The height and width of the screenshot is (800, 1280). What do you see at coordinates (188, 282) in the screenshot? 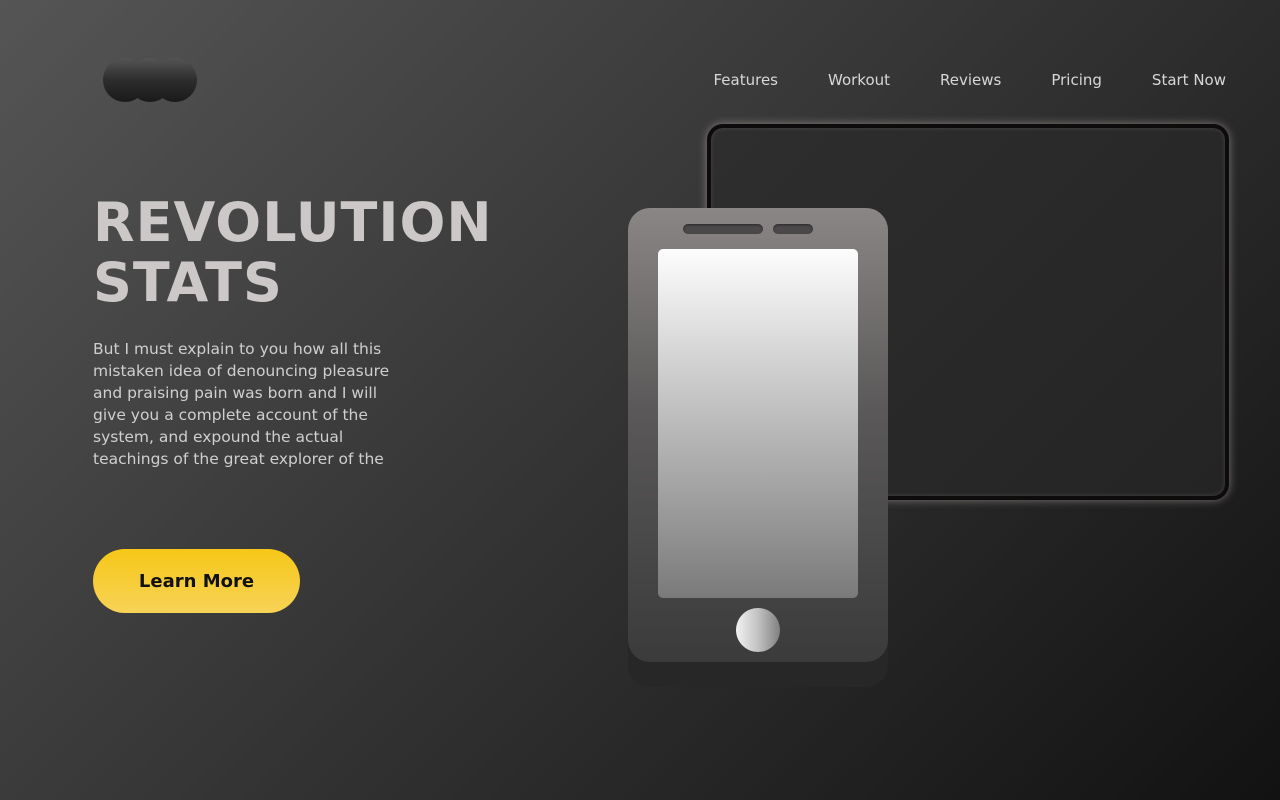
I see `hero-title-line-2: STATS` at bounding box center [188, 282].